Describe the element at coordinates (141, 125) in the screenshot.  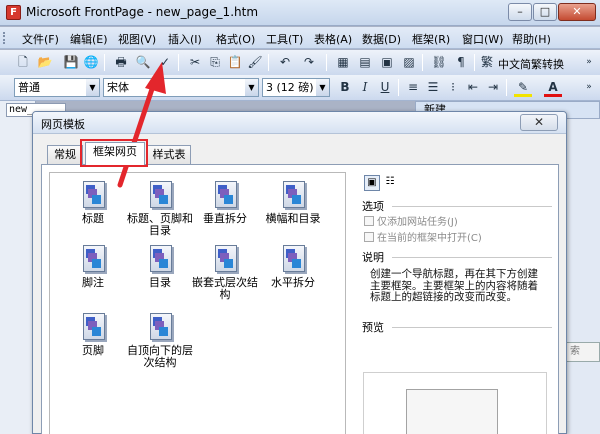
I see `red-arrow-annotation` at that location.